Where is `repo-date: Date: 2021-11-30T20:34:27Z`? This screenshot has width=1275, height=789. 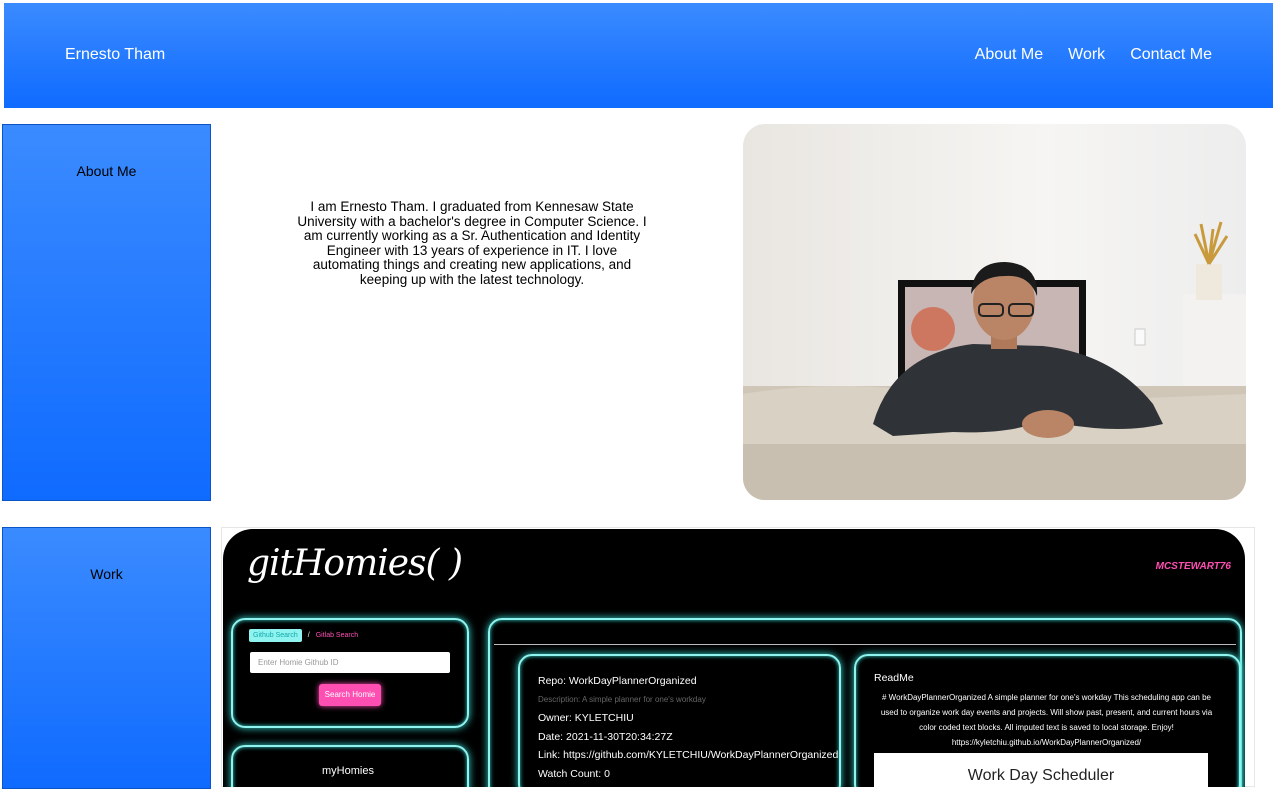
repo-date: Date: 2021-11-30T20:34:27Z is located at coordinates (605, 736).